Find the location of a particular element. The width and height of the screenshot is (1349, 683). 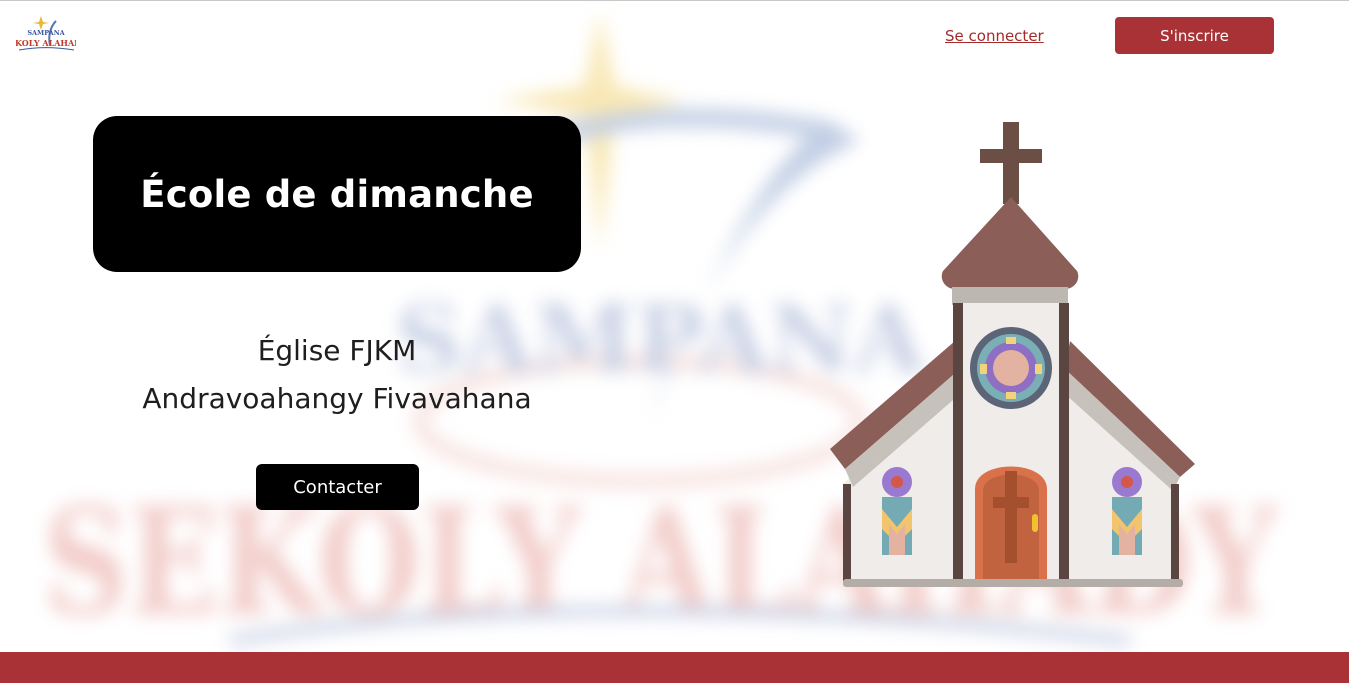

logo-text-bottom: SEKOLY ALAHADY is located at coordinates (46, 43).